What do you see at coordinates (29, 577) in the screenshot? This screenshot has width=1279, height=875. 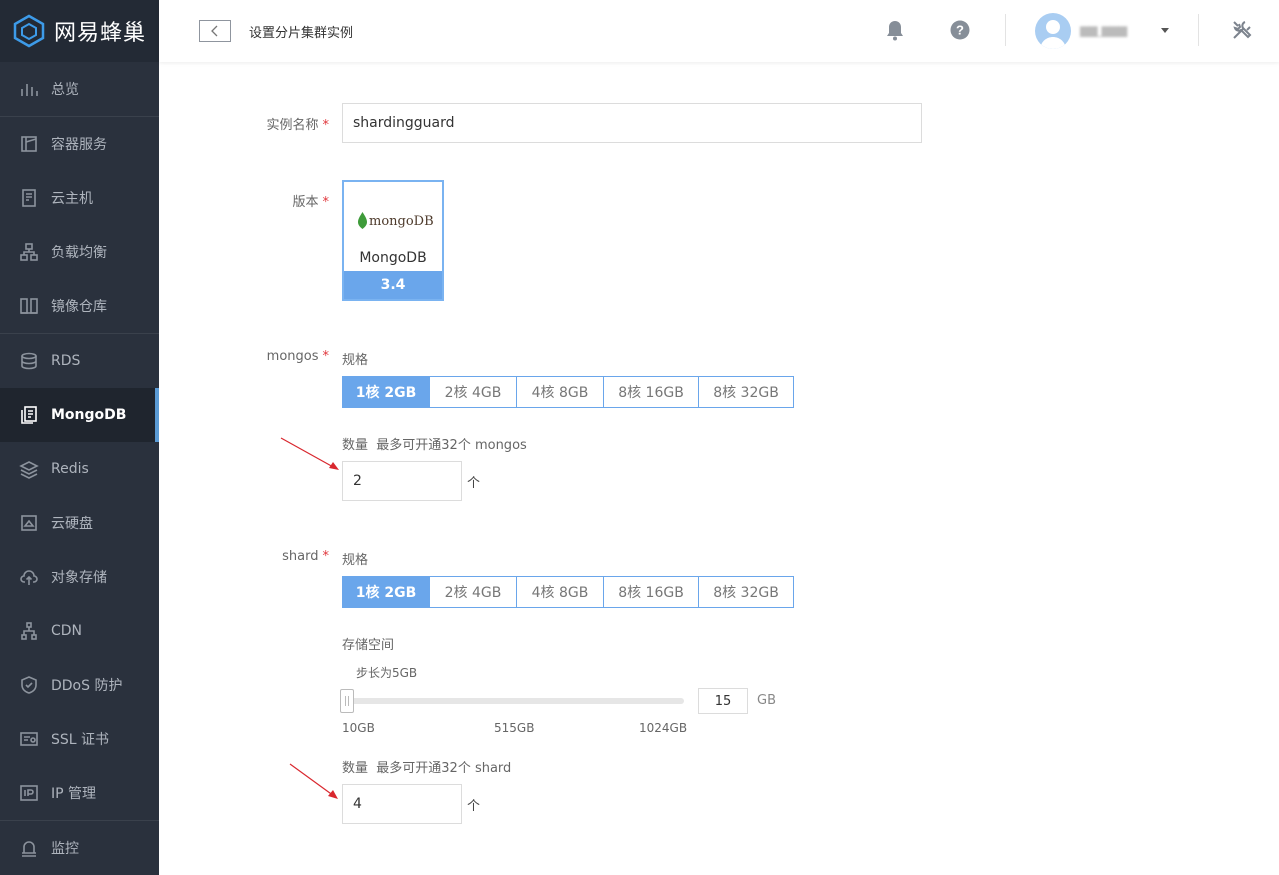 I see `cloud-upload-icon` at bounding box center [29, 577].